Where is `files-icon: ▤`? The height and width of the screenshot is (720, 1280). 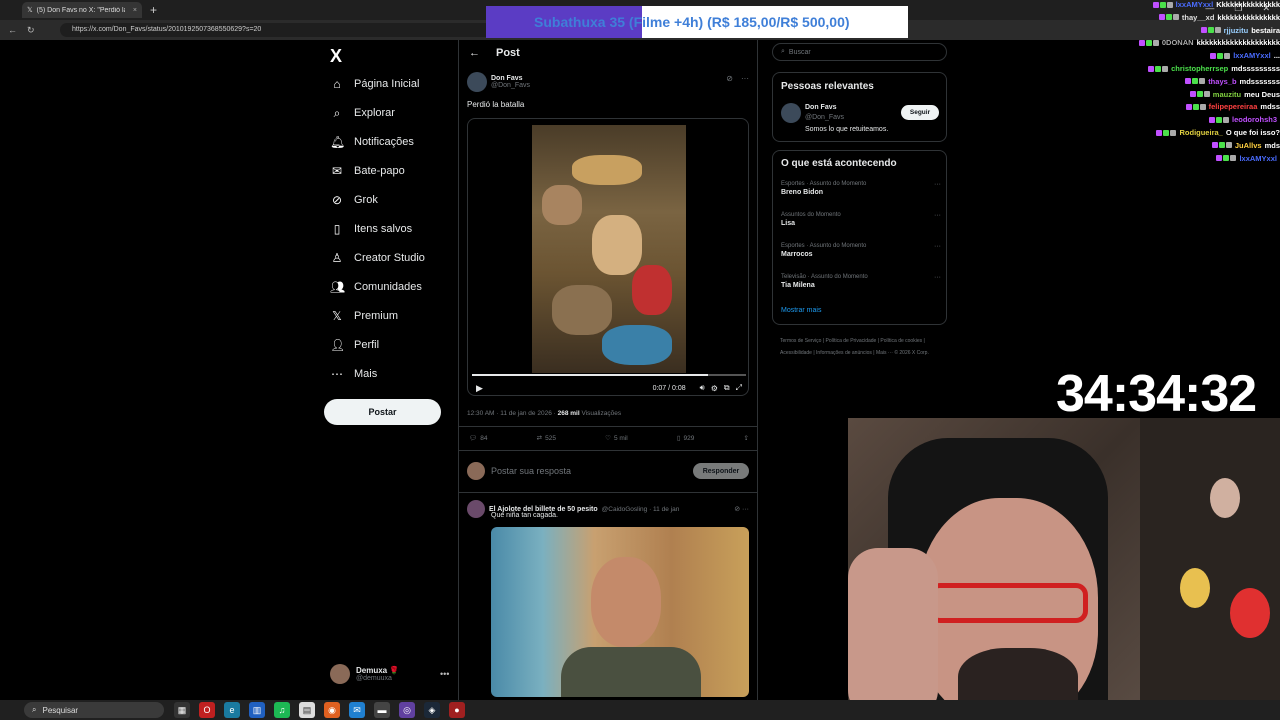
files-icon: ▤ is located at coordinates (307, 710).